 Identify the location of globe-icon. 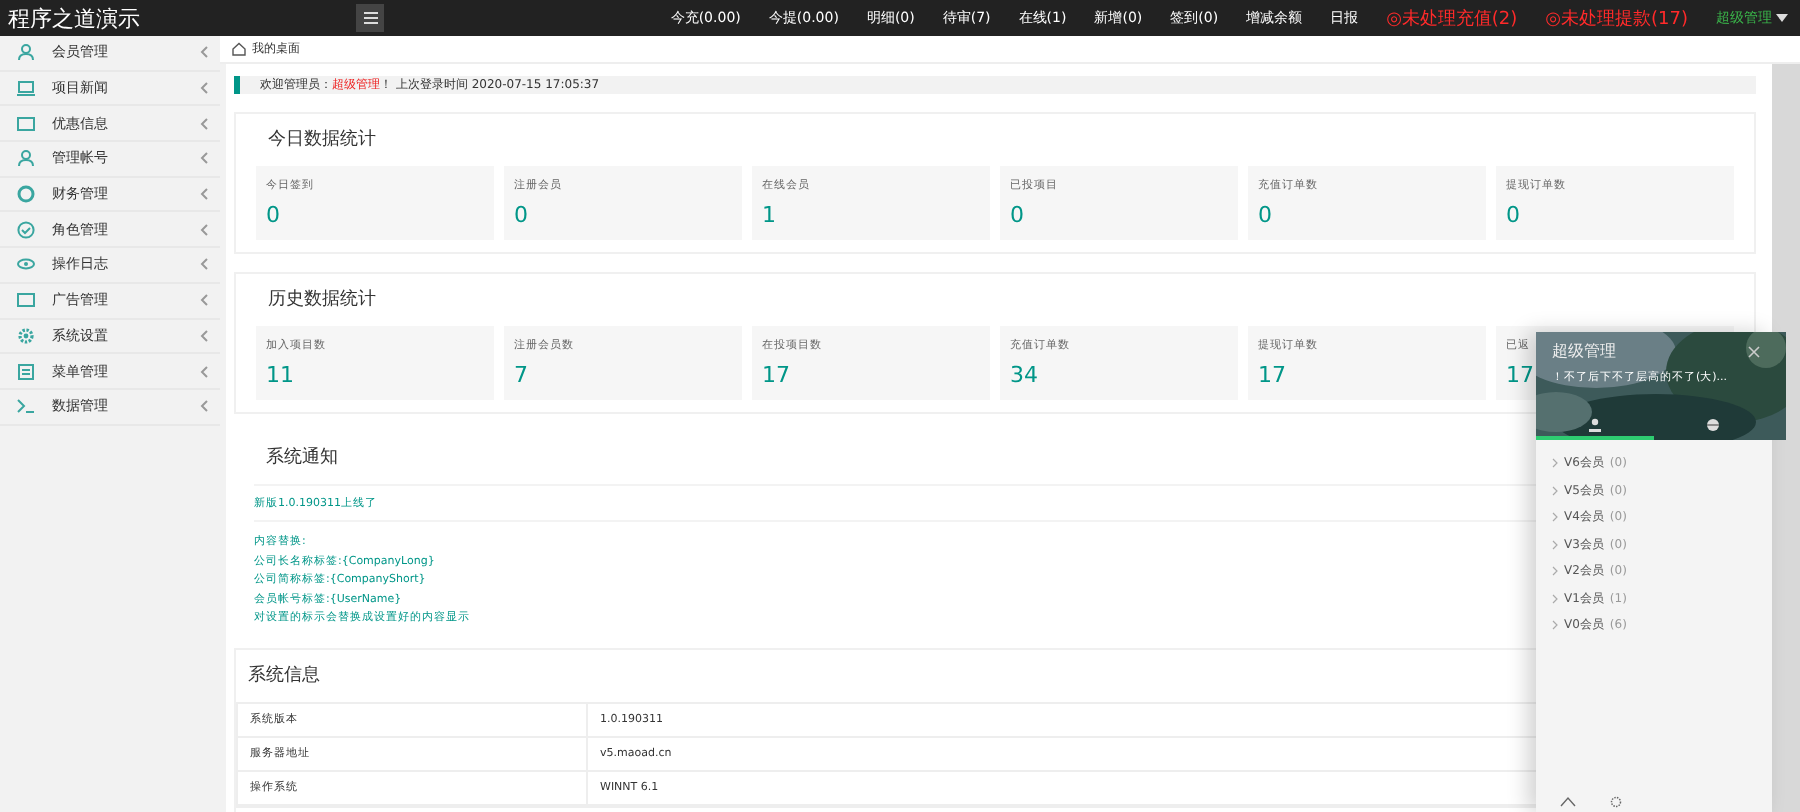
(1713, 424).